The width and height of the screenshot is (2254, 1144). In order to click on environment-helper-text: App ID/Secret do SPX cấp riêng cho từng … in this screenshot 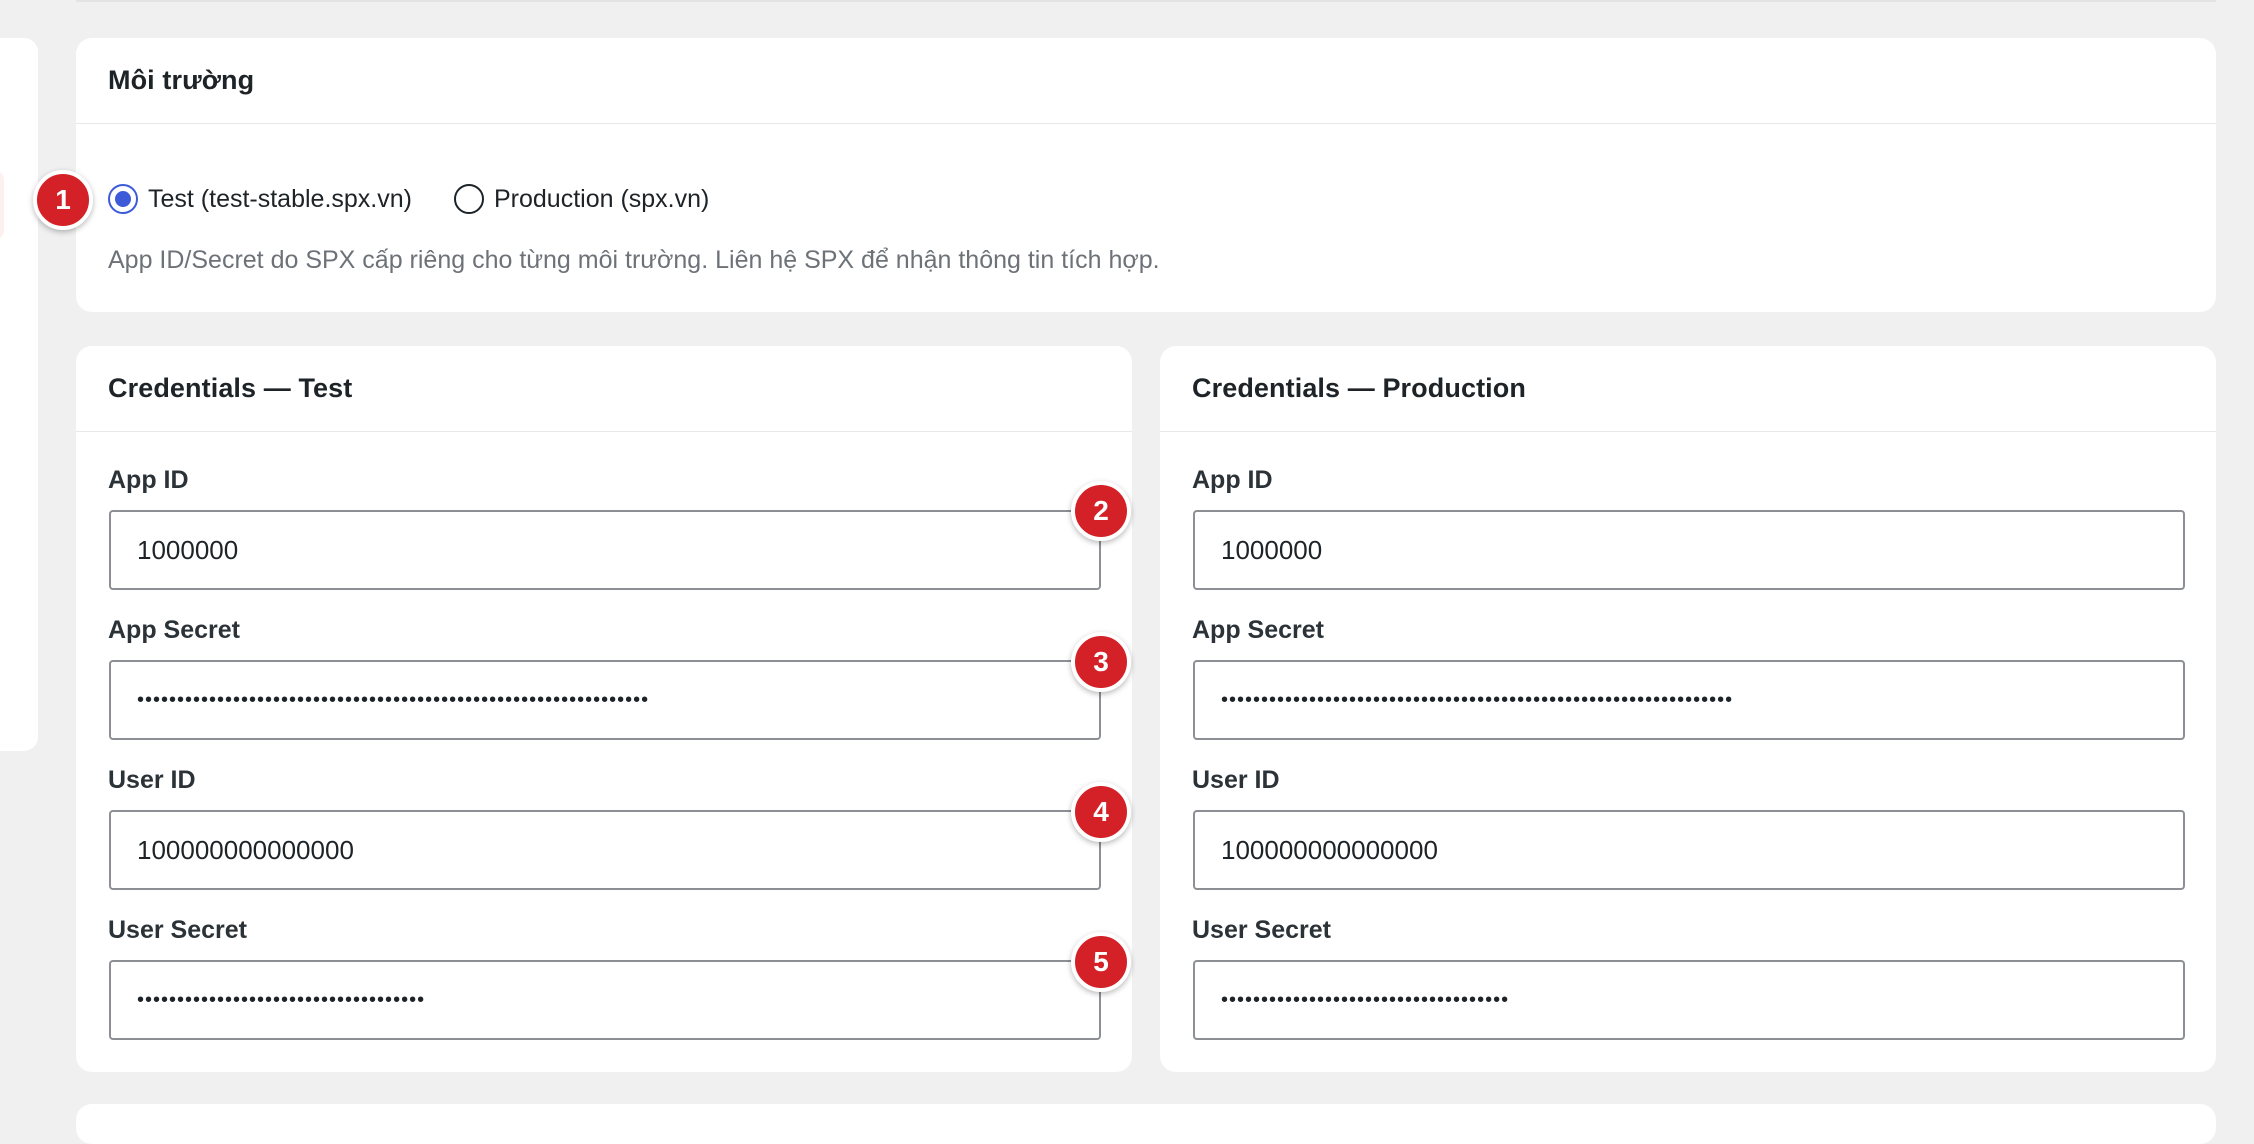, I will do `click(634, 260)`.